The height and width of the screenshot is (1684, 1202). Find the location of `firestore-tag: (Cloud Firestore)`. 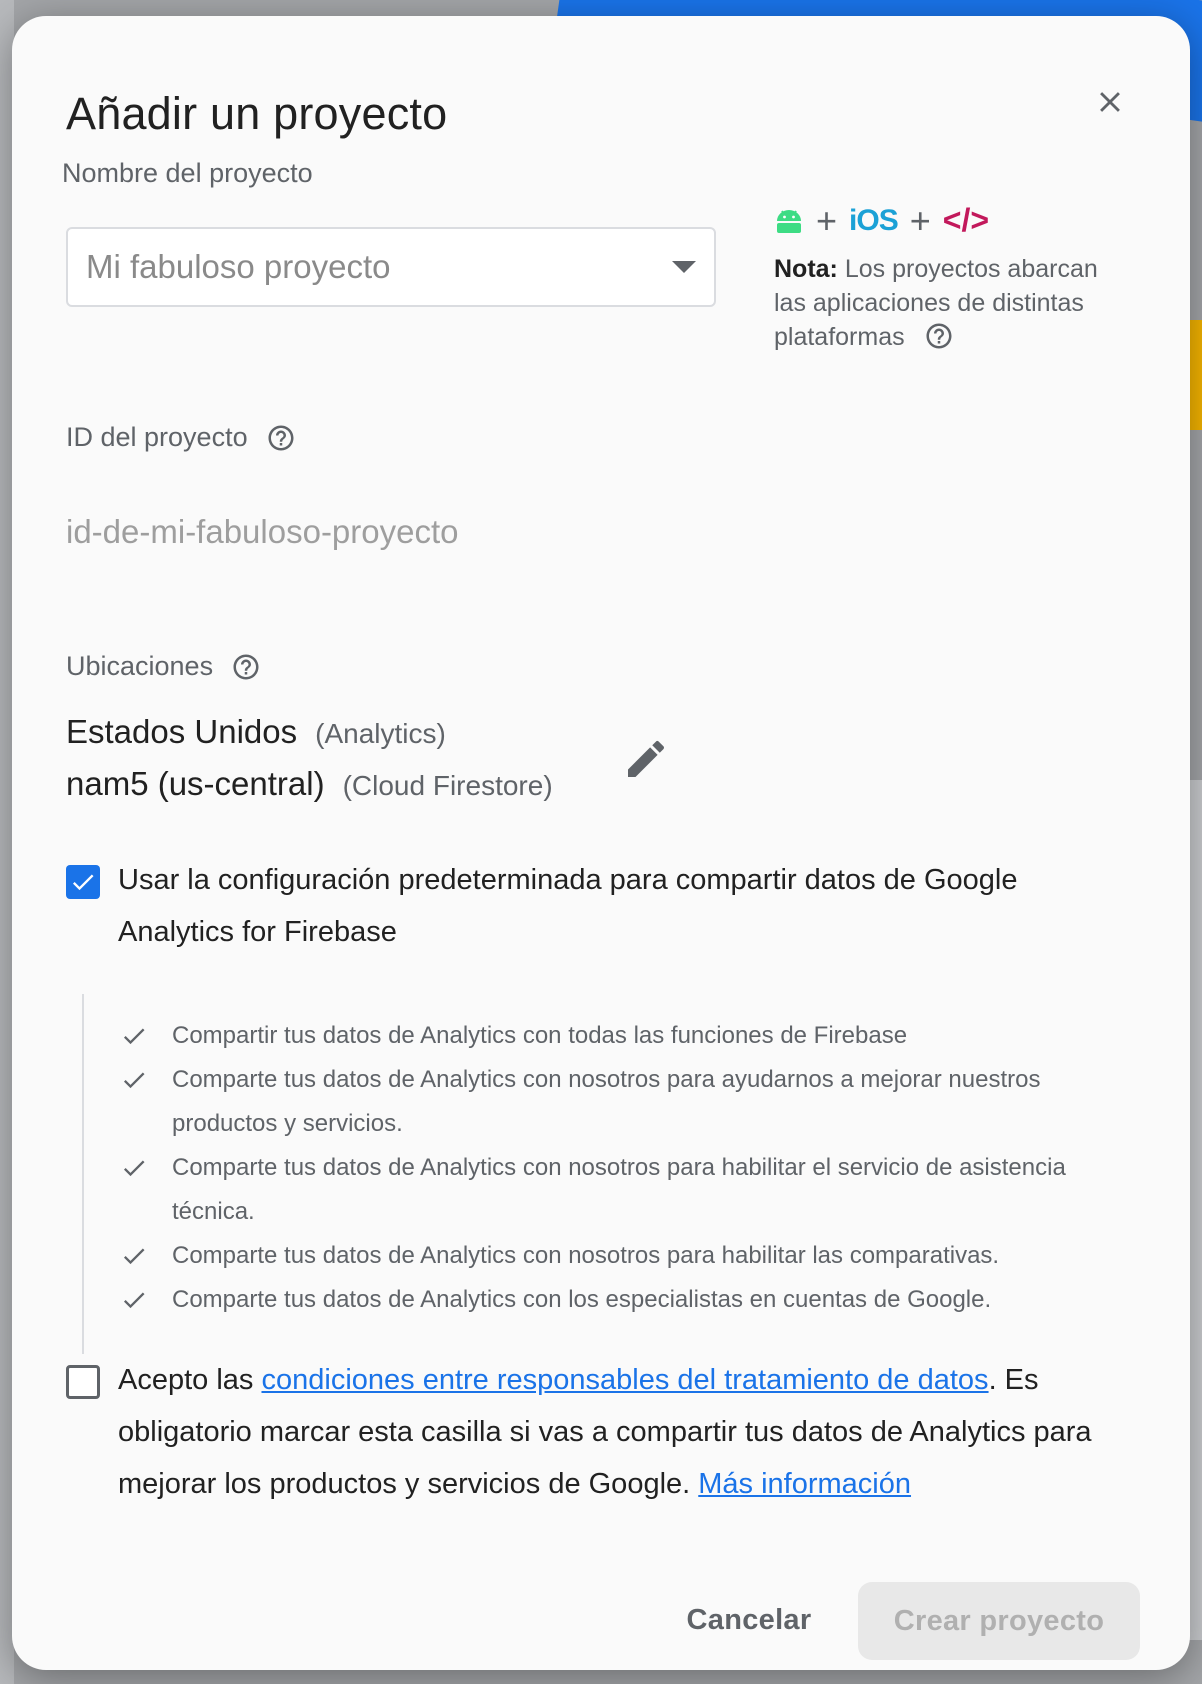

firestore-tag: (Cloud Firestore) is located at coordinates (447, 785).